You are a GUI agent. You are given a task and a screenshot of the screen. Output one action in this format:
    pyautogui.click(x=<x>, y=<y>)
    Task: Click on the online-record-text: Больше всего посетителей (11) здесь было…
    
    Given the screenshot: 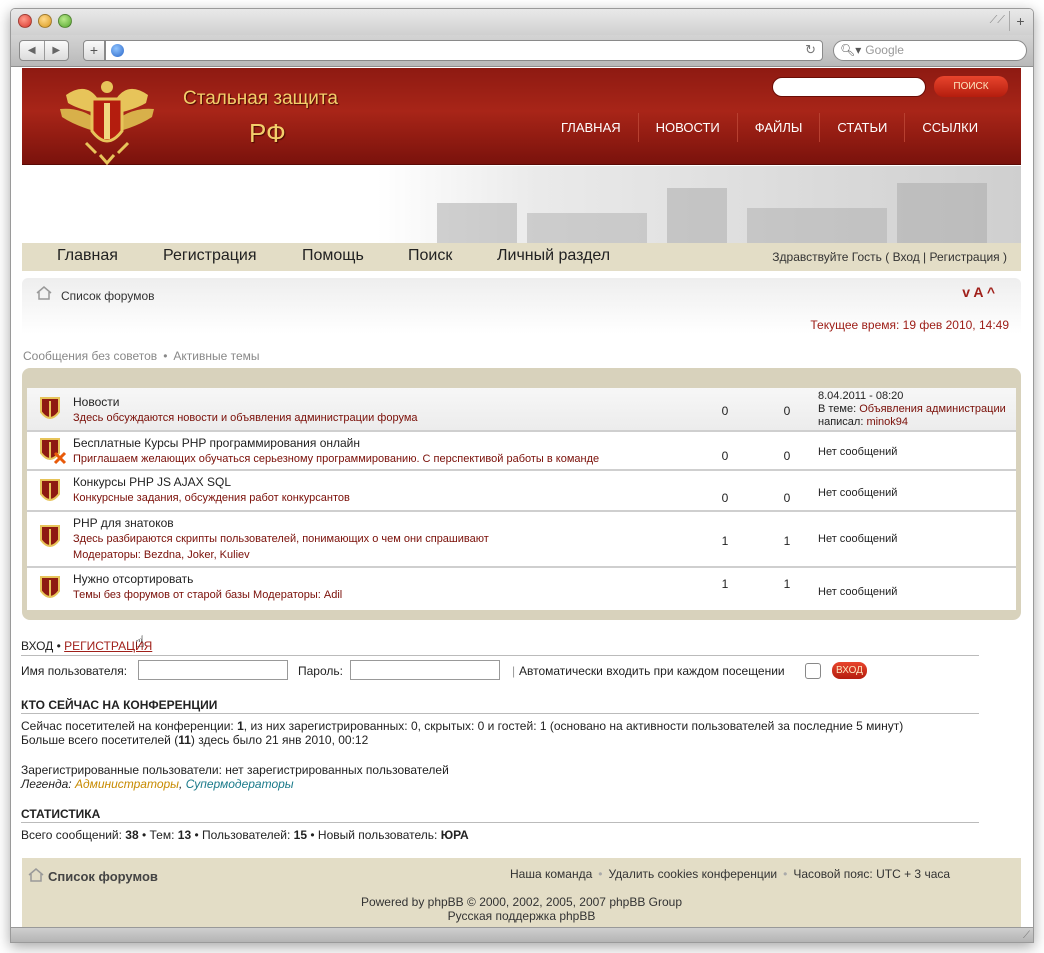 What is the action you would take?
    pyautogui.click(x=194, y=740)
    